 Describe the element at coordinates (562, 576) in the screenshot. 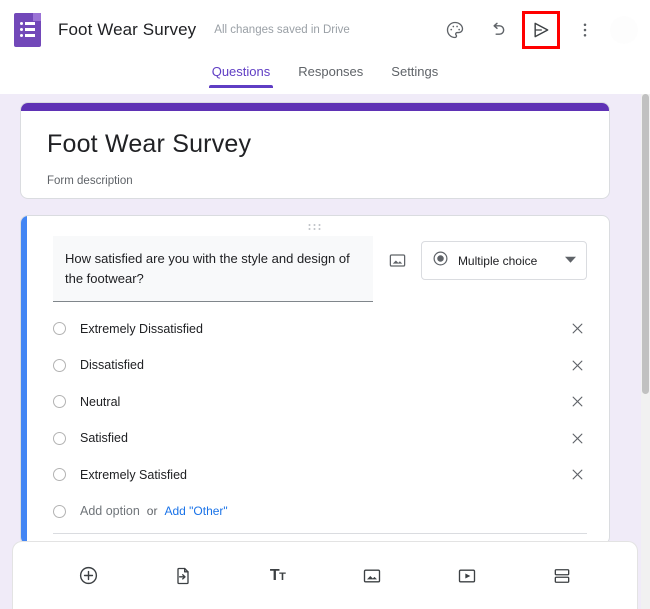

I see `add-section-button` at that location.